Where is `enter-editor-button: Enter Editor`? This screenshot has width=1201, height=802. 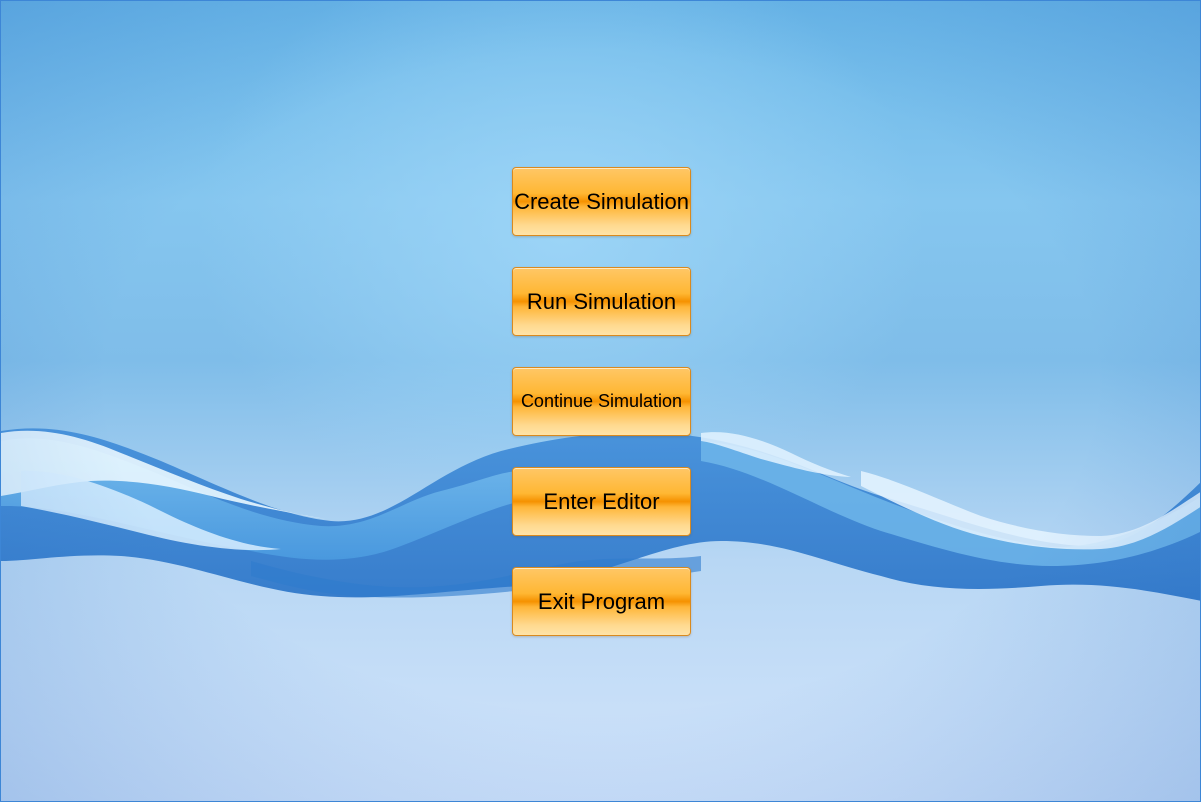
enter-editor-button: Enter Editor is located at coordinates (601, 501).